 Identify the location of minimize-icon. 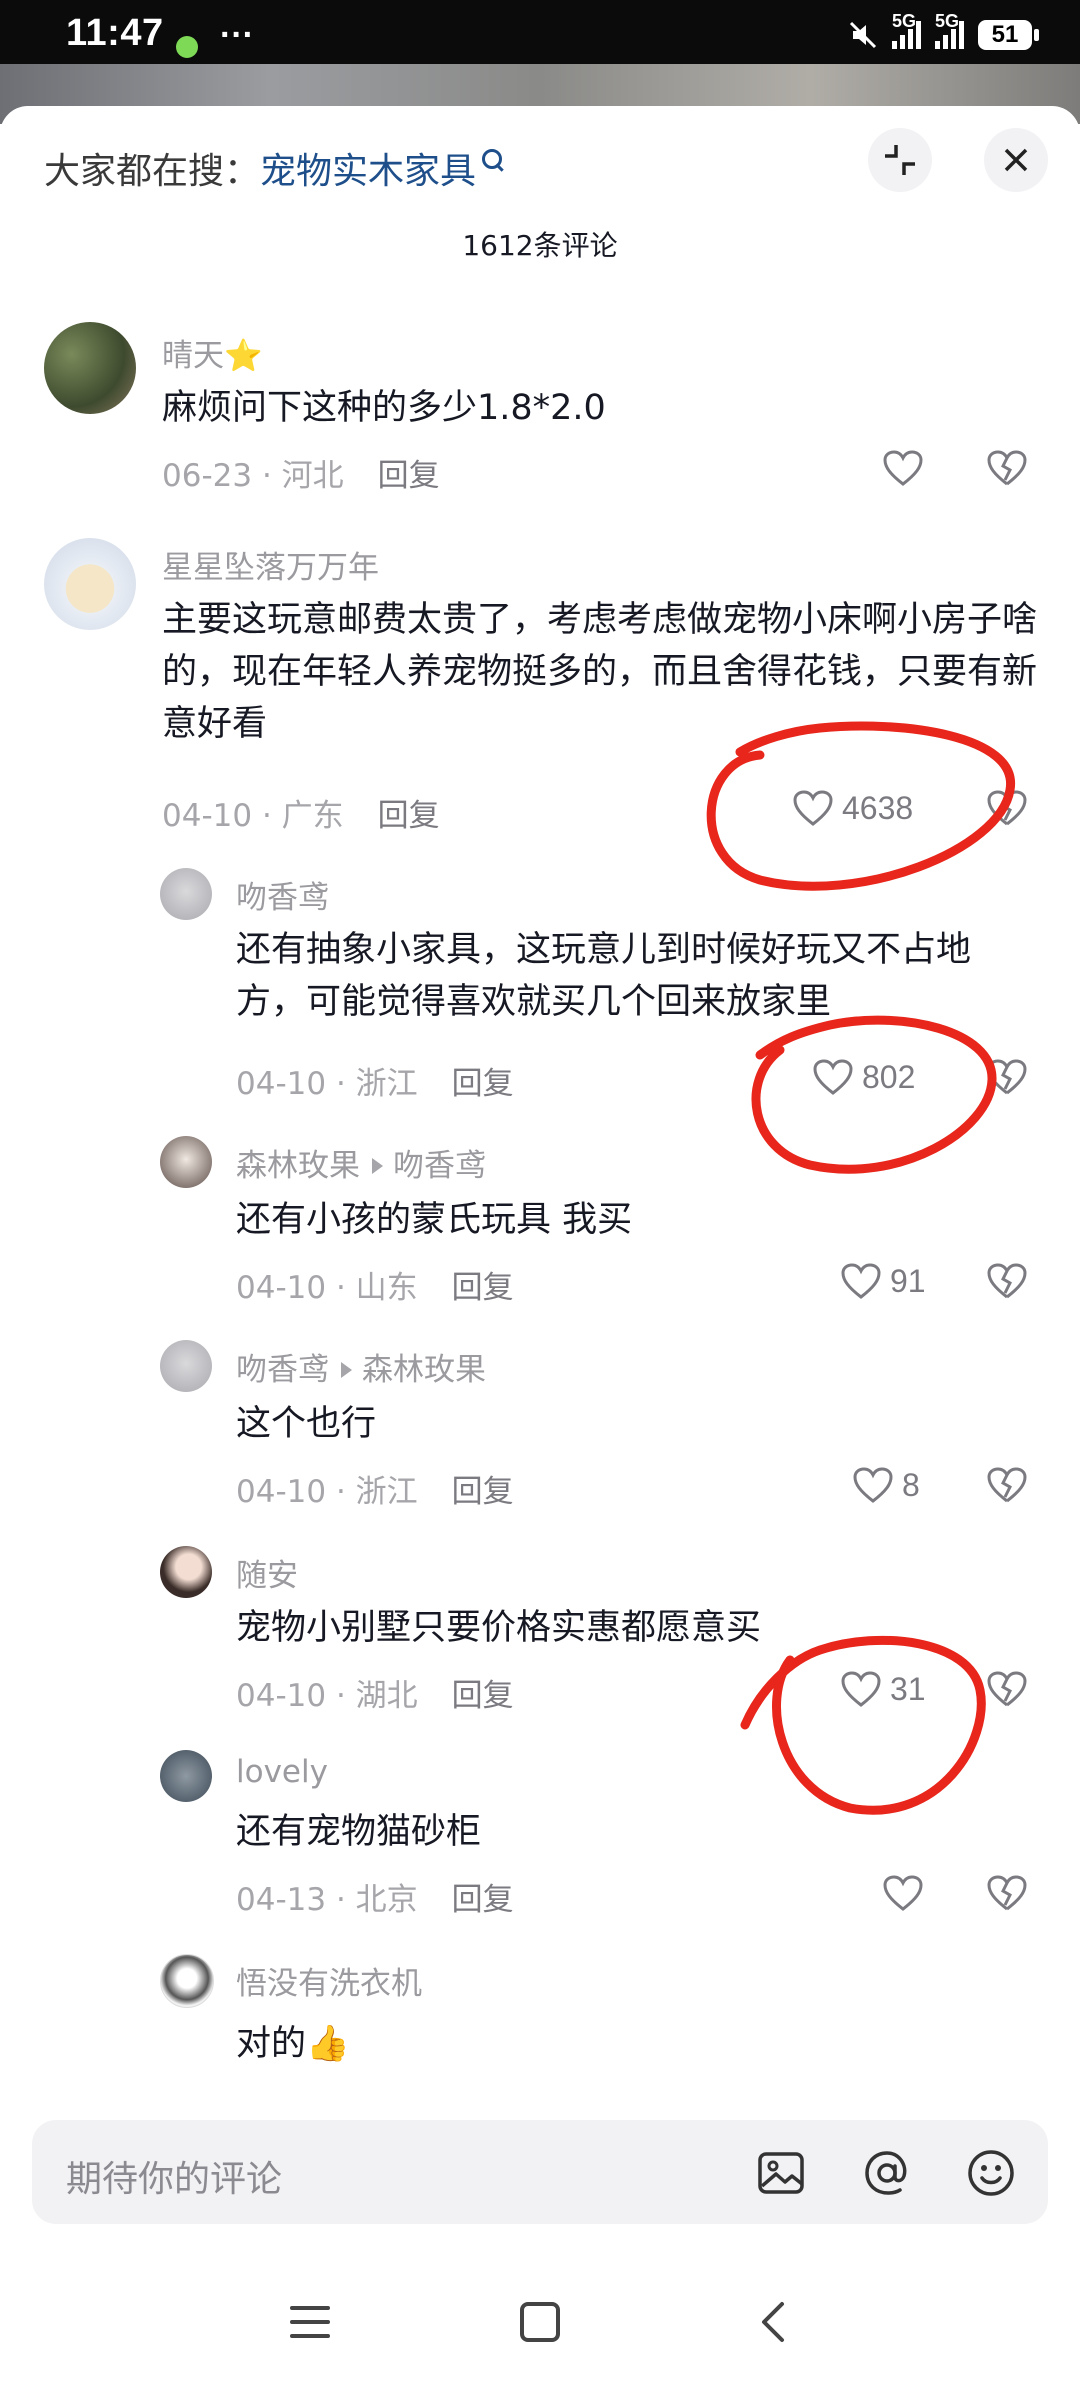
(900, 160).